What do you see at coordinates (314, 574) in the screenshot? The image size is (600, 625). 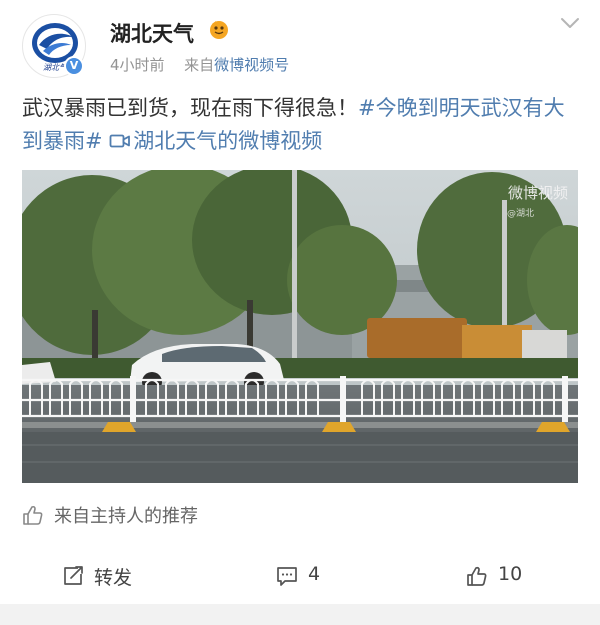 I see `comment-count: 4` at bounding box center [314, 574].